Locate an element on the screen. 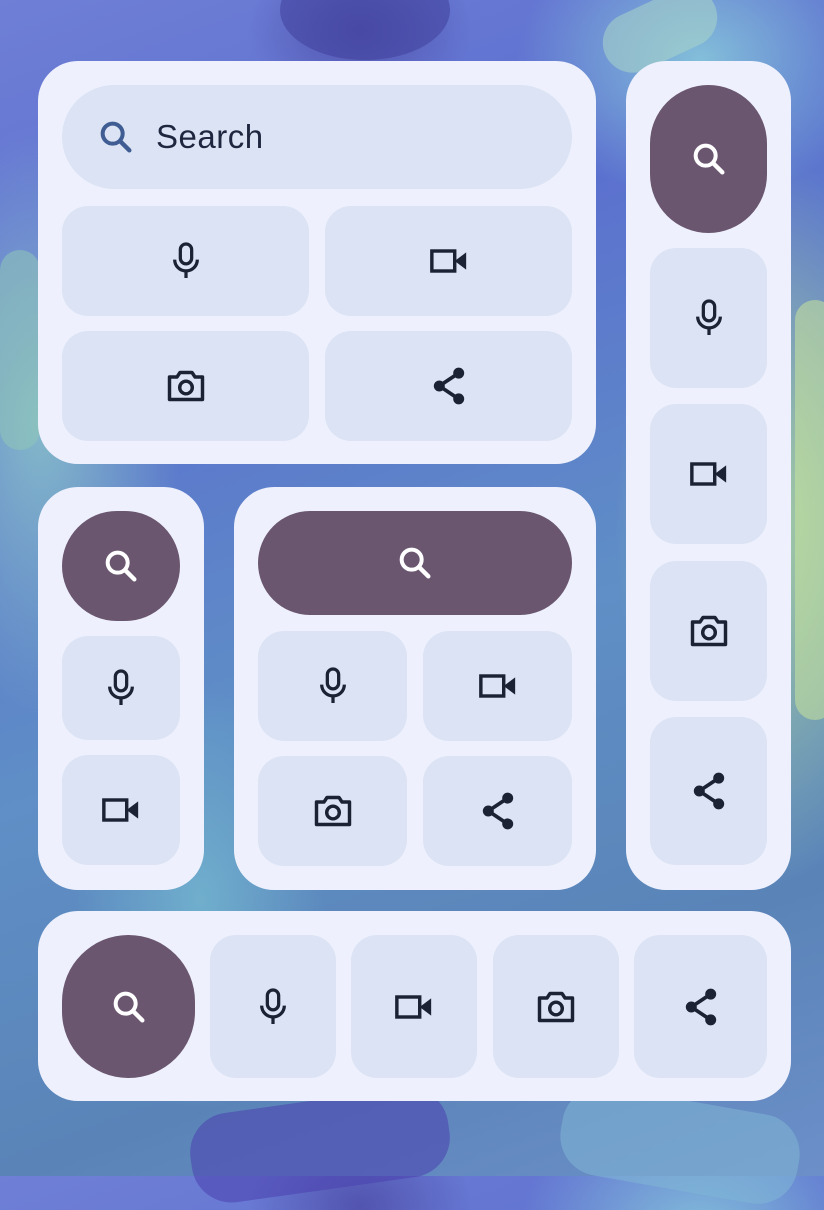 This screenshot has height=1210, width=824. widget-small-column is located at coordinates (121, 688).